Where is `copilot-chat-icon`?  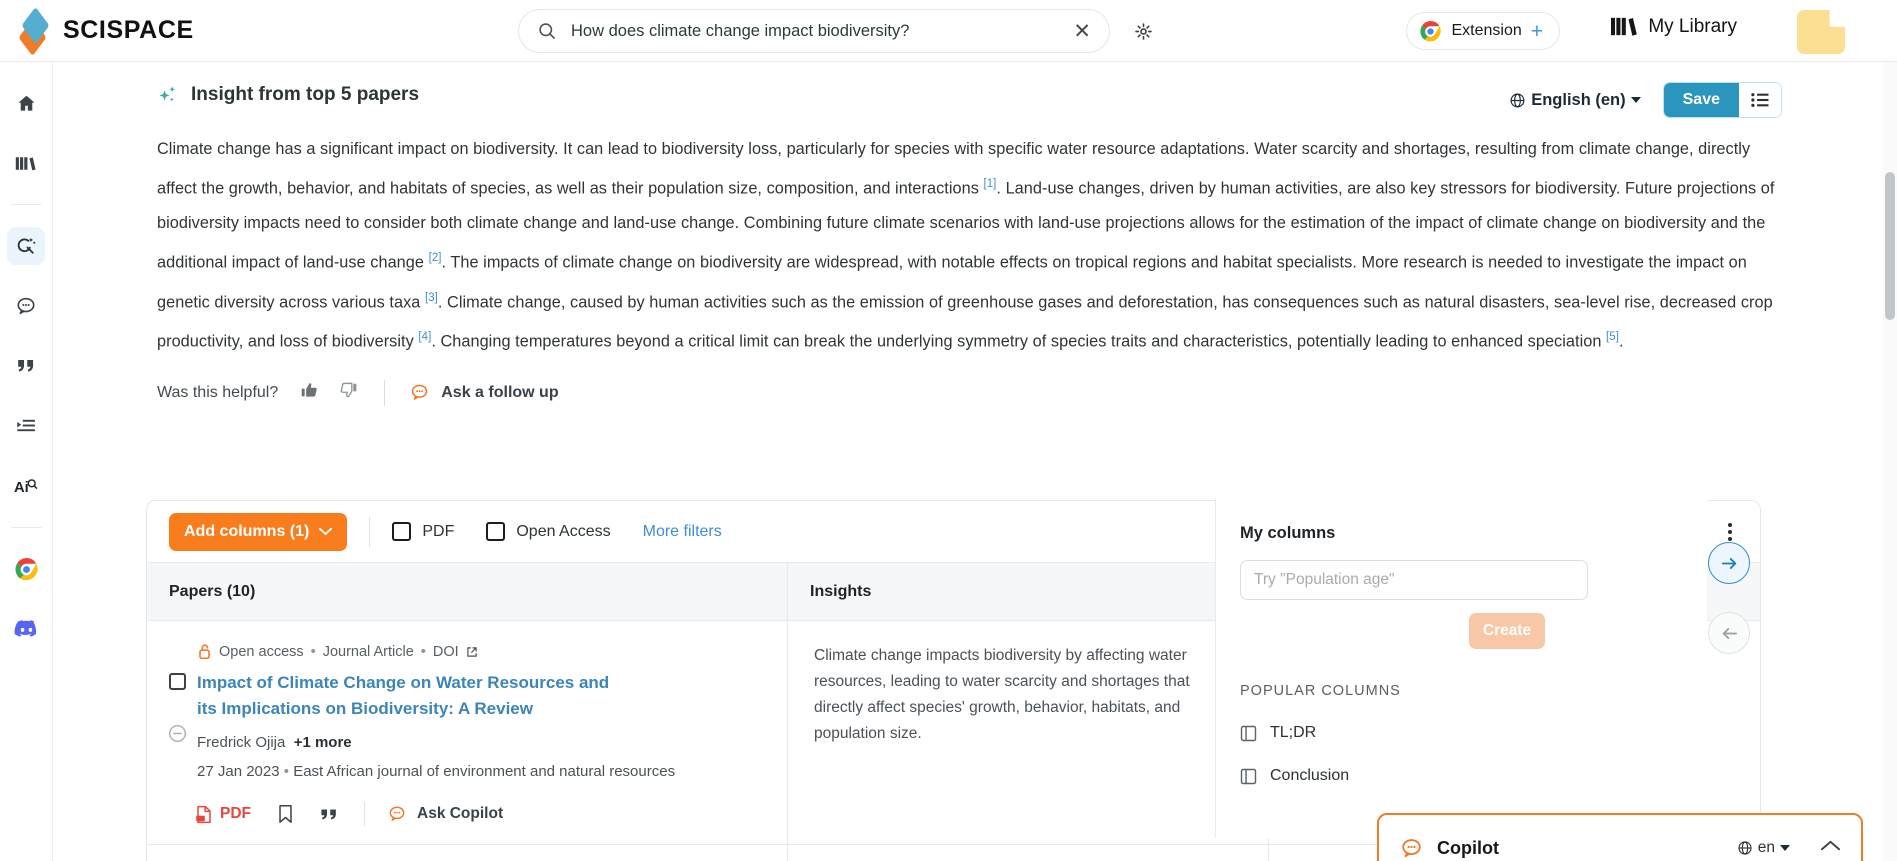
copilot-chat-icon is located at coordinates (397, 813).